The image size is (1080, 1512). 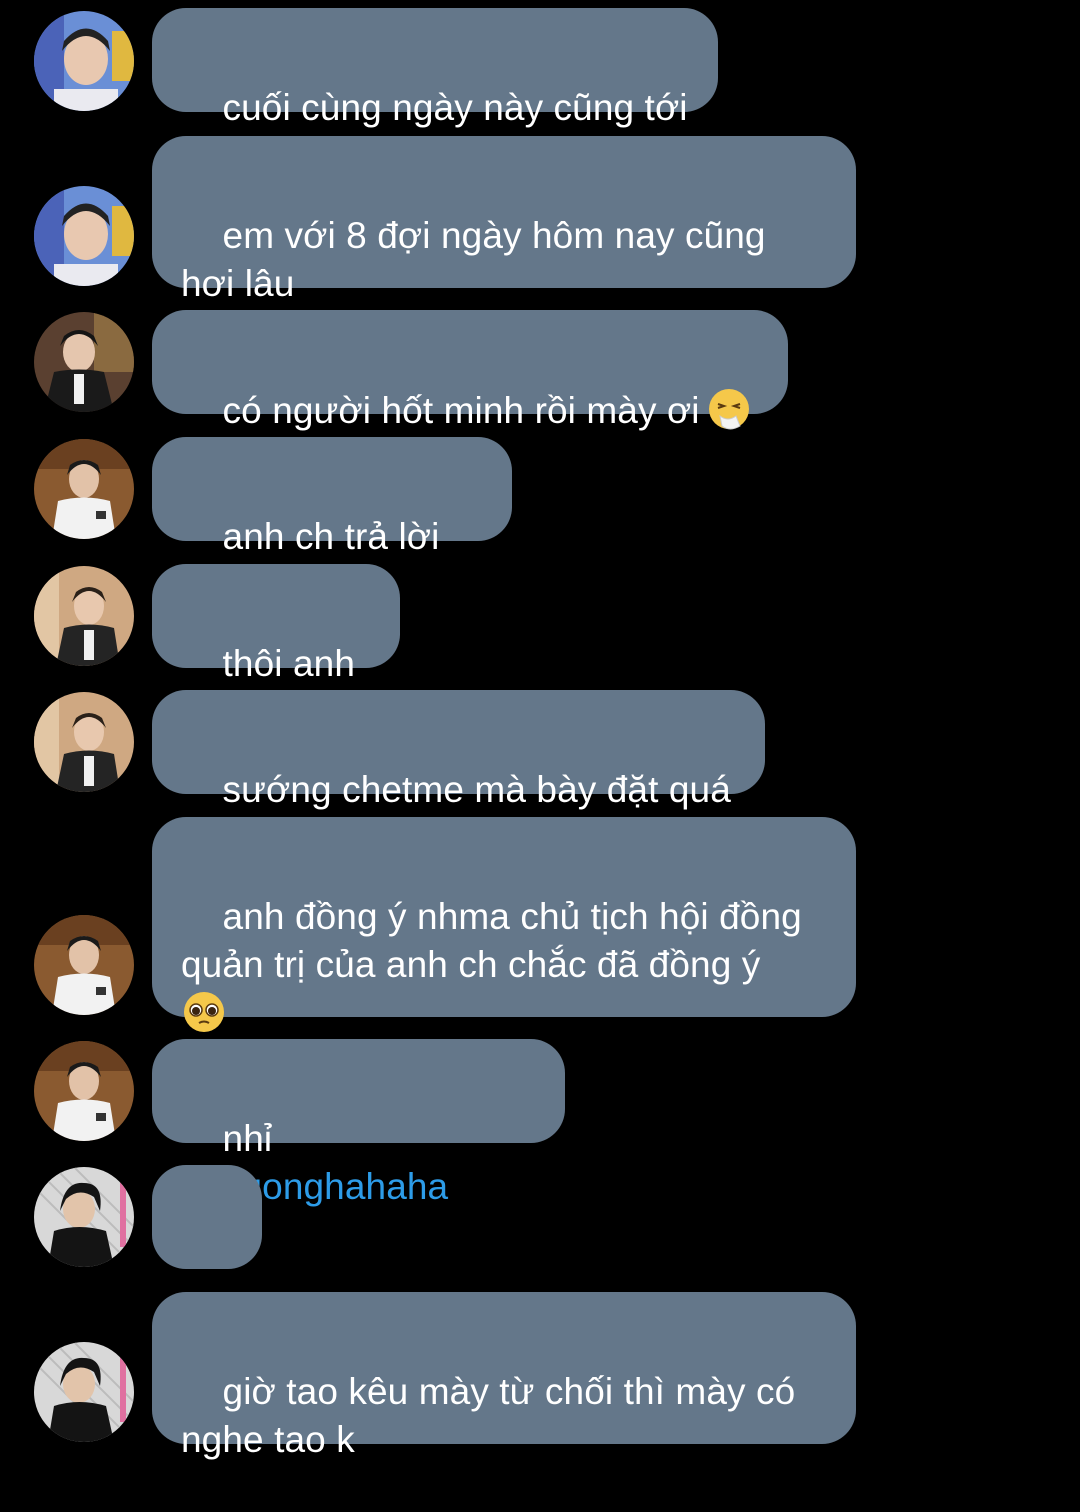 I want to click on message-text: sướng chetme mà bày đặt quá, so click(x=476, y=789).